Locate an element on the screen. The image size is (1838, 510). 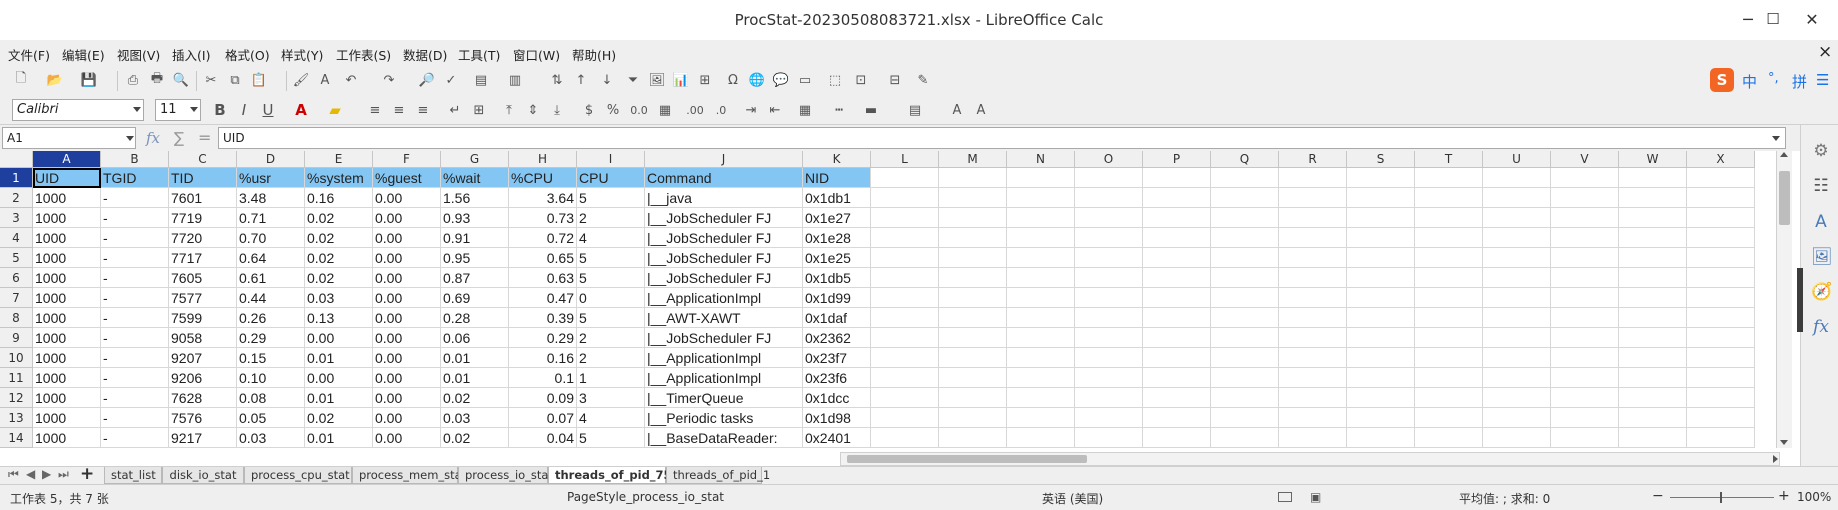
table-cell: 0.01 is located at coordinates (475, 378).